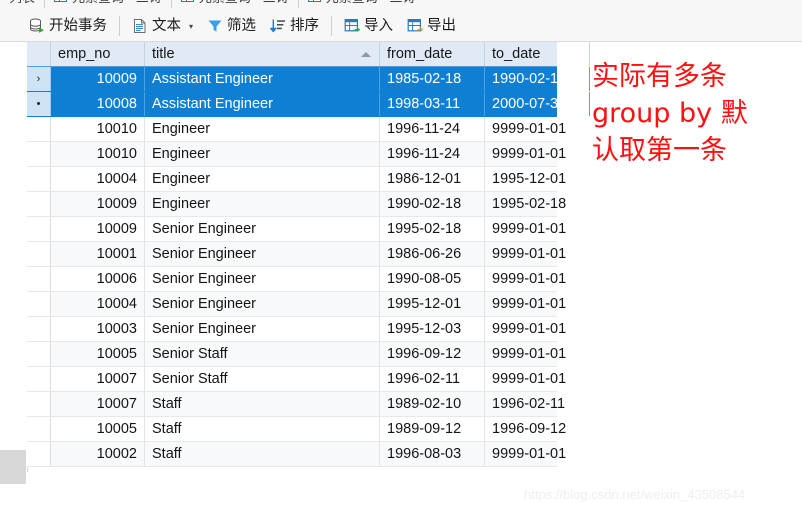 The image size is (802, 515). I want to click on cell-from-date: 1995-12-03, so click(432, 329).